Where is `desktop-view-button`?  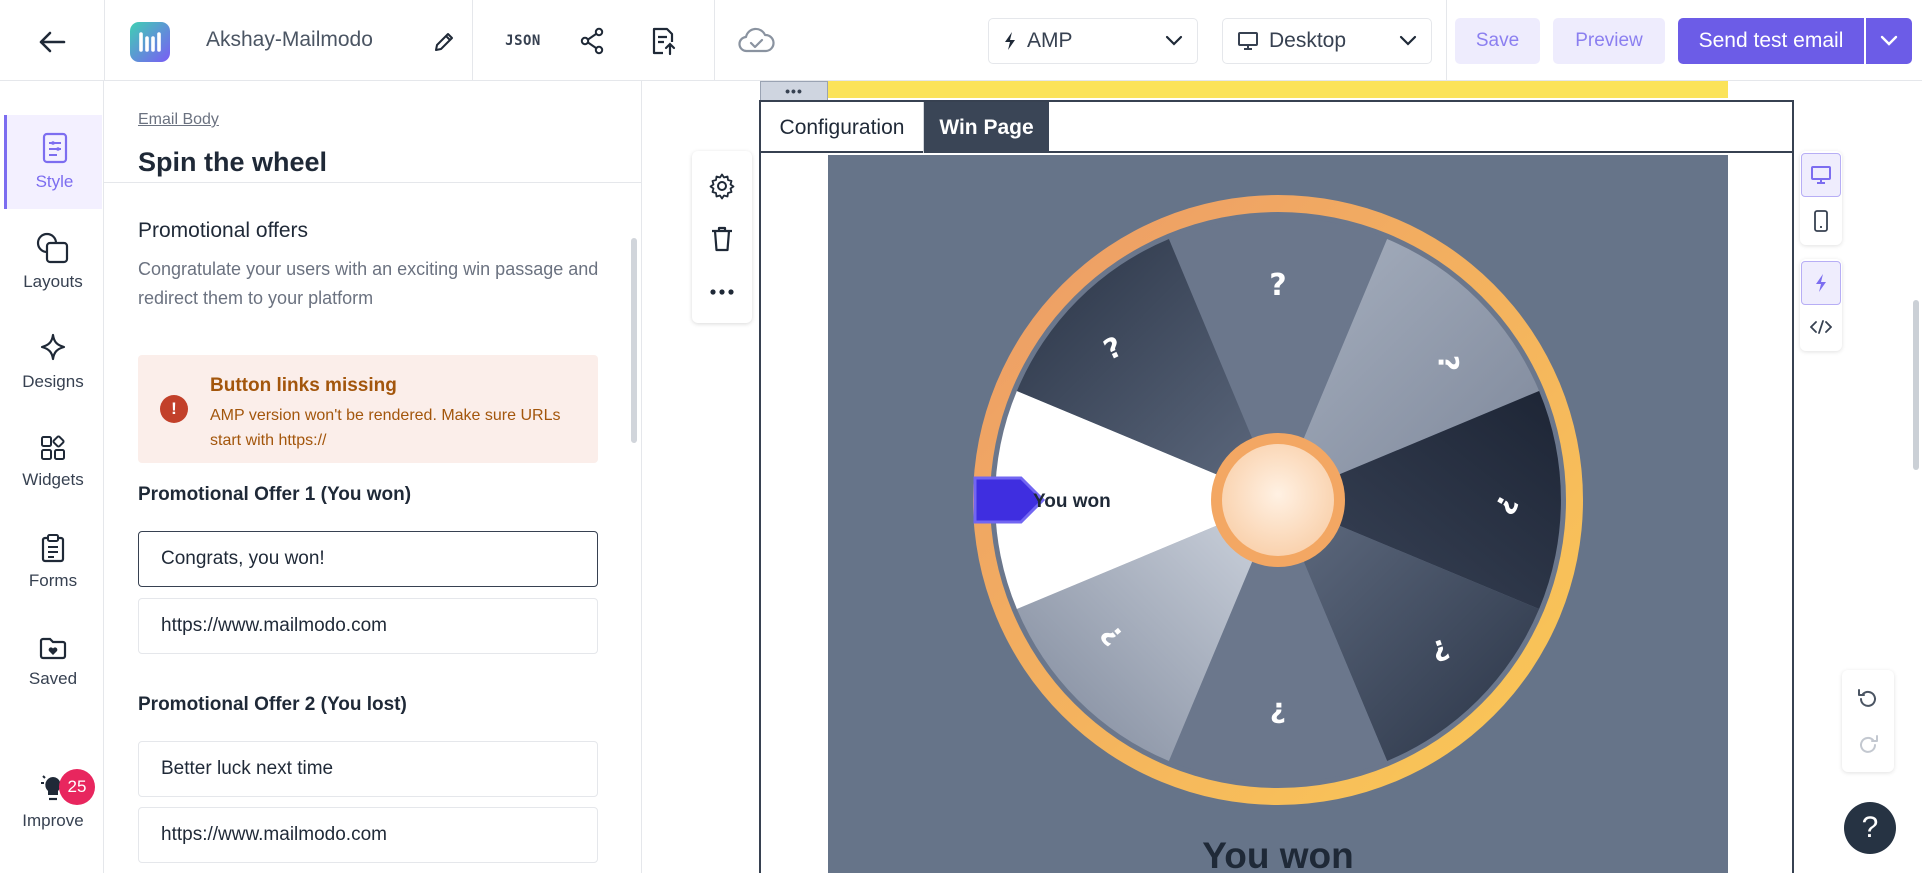 desktop-view-button is located at coordinates (1821, 175).